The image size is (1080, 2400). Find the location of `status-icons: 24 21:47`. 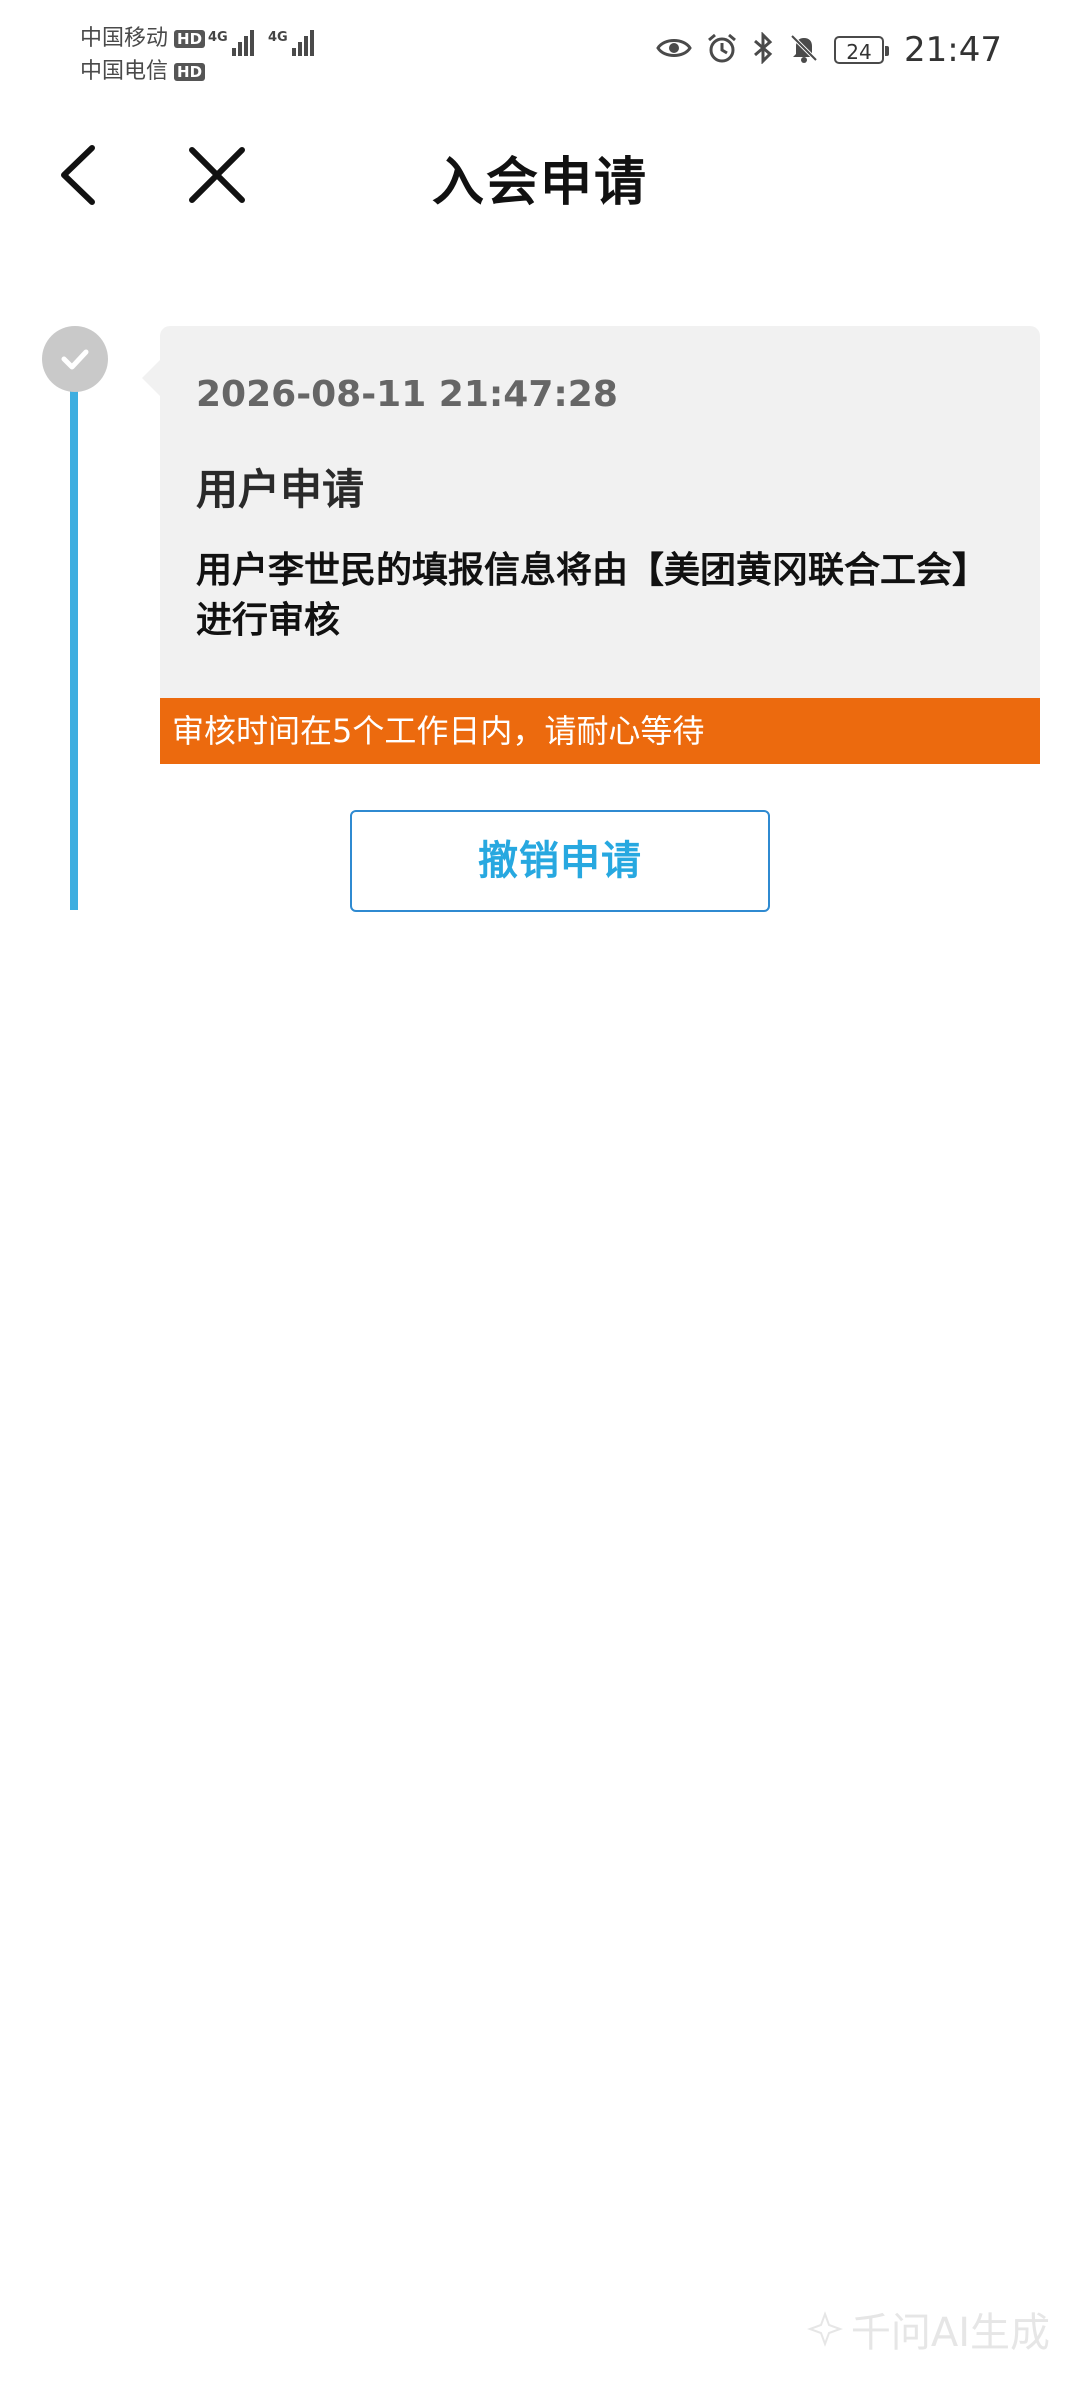

status-icons: 24 21:47 is located at coordinates (829, 50).